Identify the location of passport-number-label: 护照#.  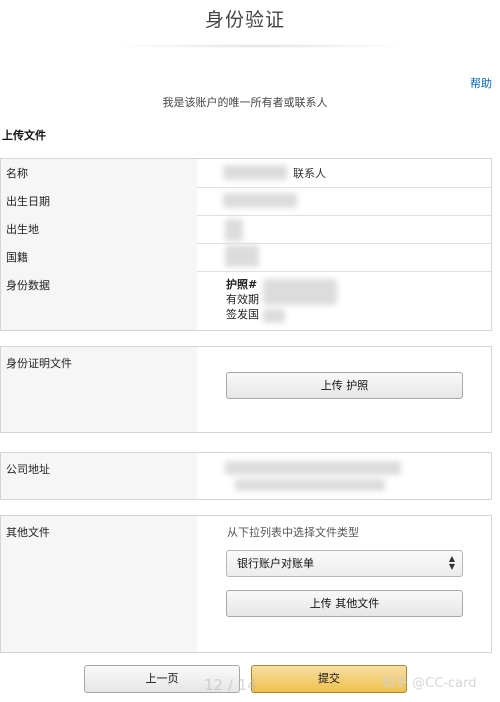
(242, 284).